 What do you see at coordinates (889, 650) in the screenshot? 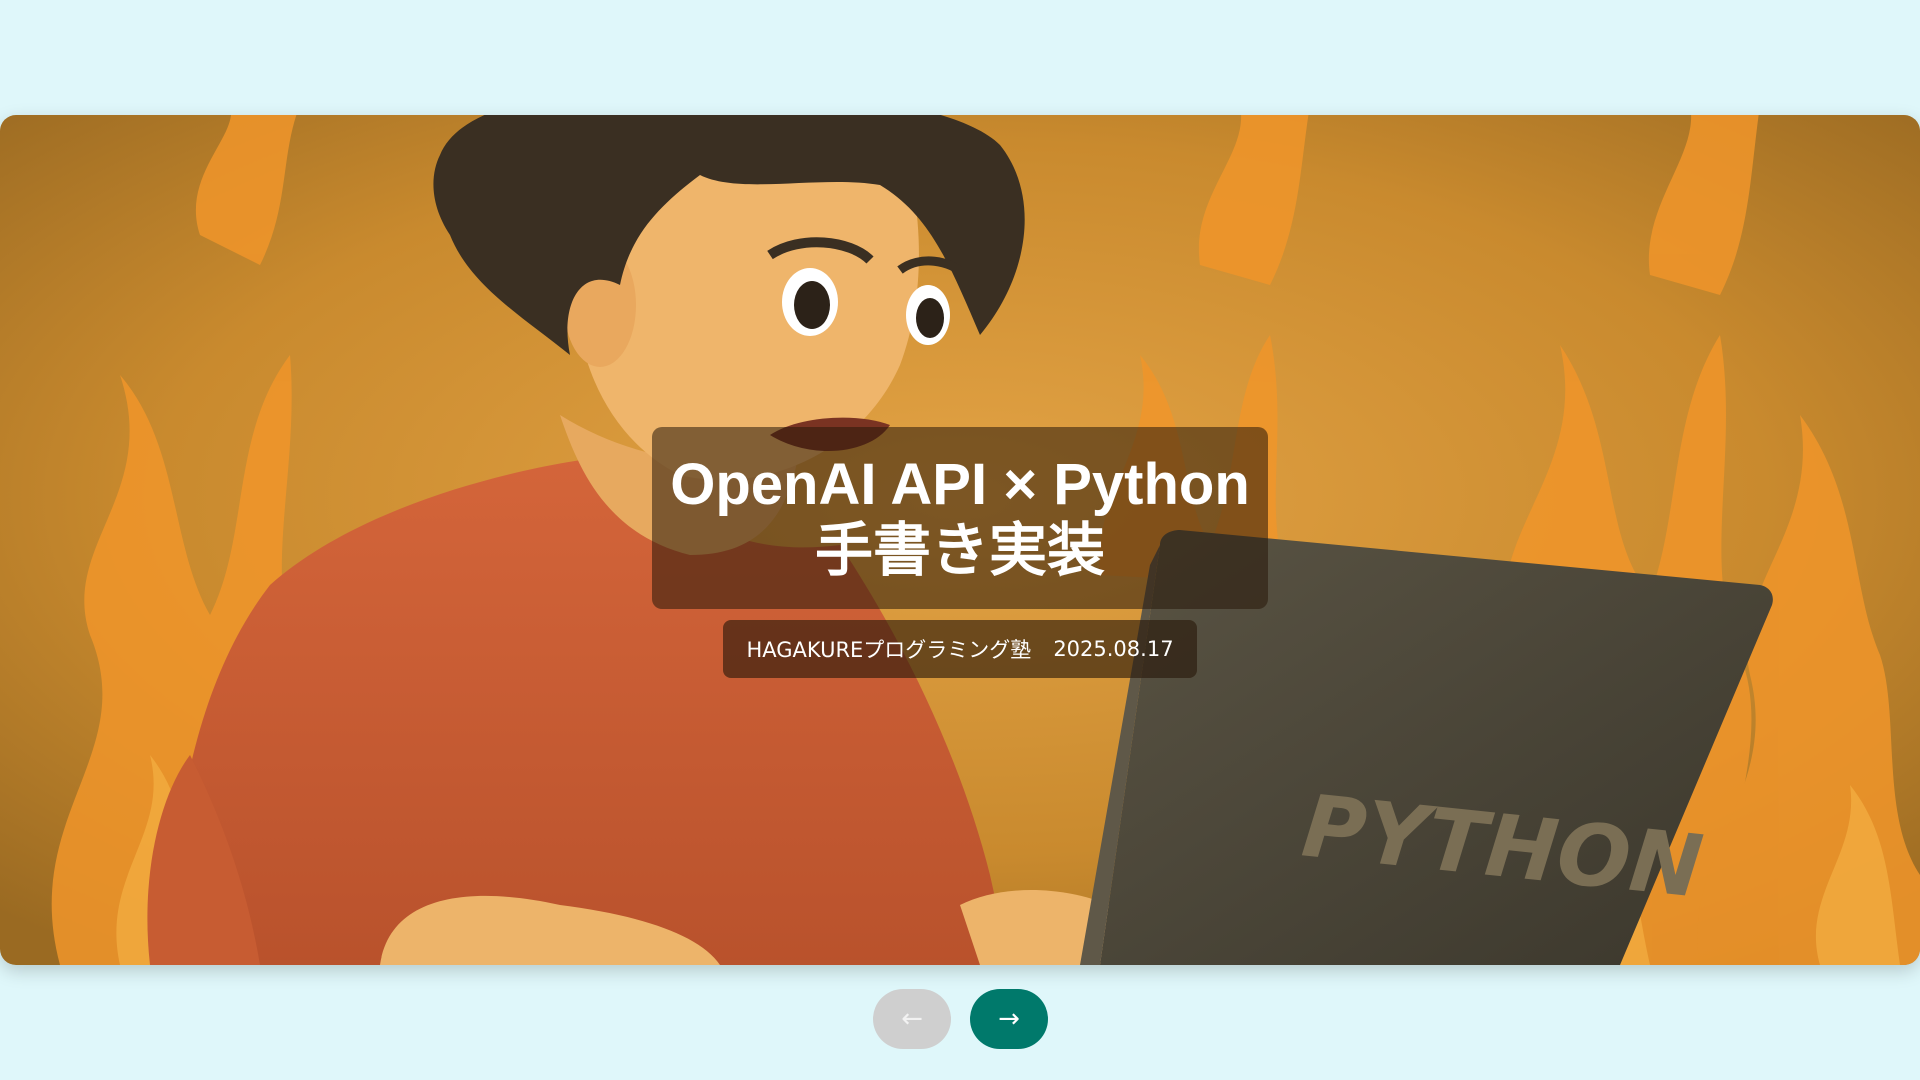
I see `slide-author: HAGAKUREプログラミング塾` at bounding box center [889, 650].